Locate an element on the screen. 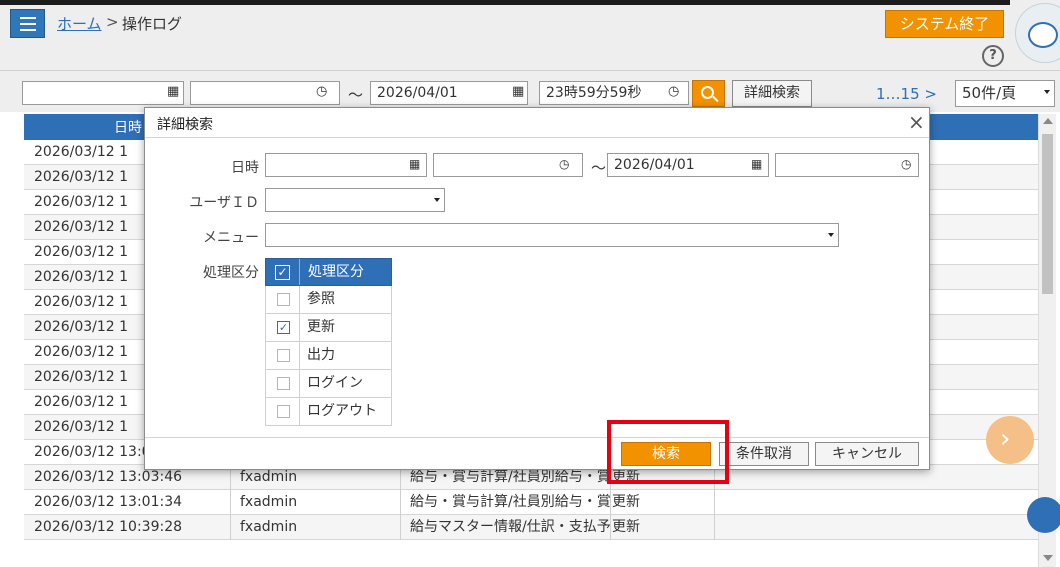  help-icon: ? is located at coordinates (993, 56).